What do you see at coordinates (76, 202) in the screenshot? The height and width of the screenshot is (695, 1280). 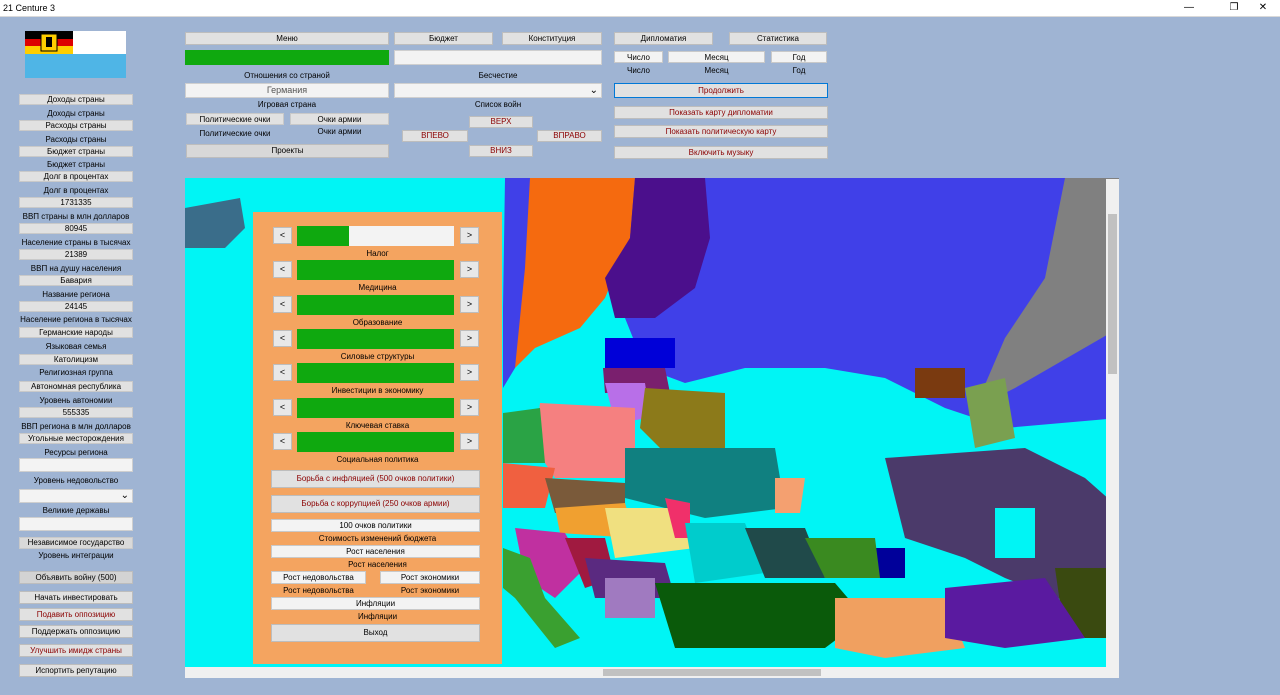 I see `info-box: 1731335` at bounding box center [76, 202].